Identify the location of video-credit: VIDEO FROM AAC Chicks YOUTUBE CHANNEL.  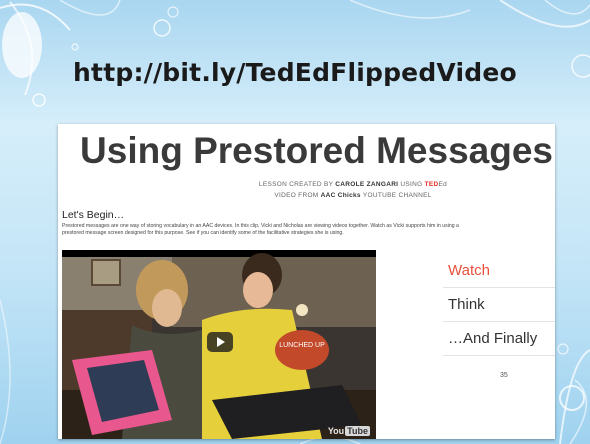
(353, 195).